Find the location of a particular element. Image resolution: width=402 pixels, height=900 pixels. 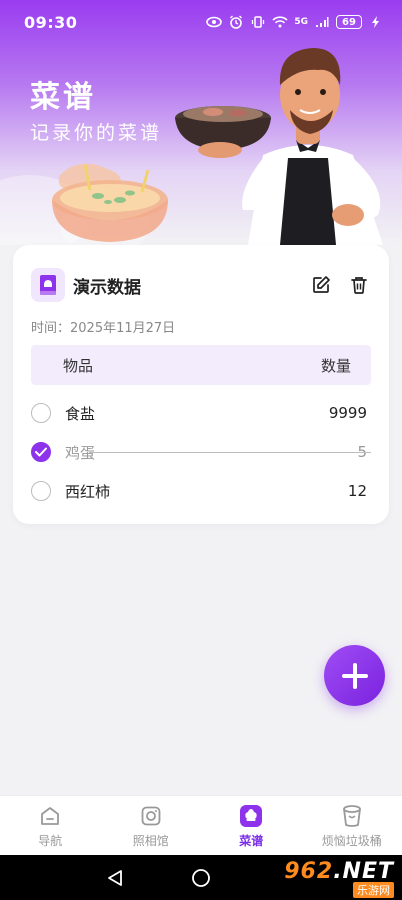

recipe-date: 时间：2025年11月27日 is located at coordinates (103, 328).